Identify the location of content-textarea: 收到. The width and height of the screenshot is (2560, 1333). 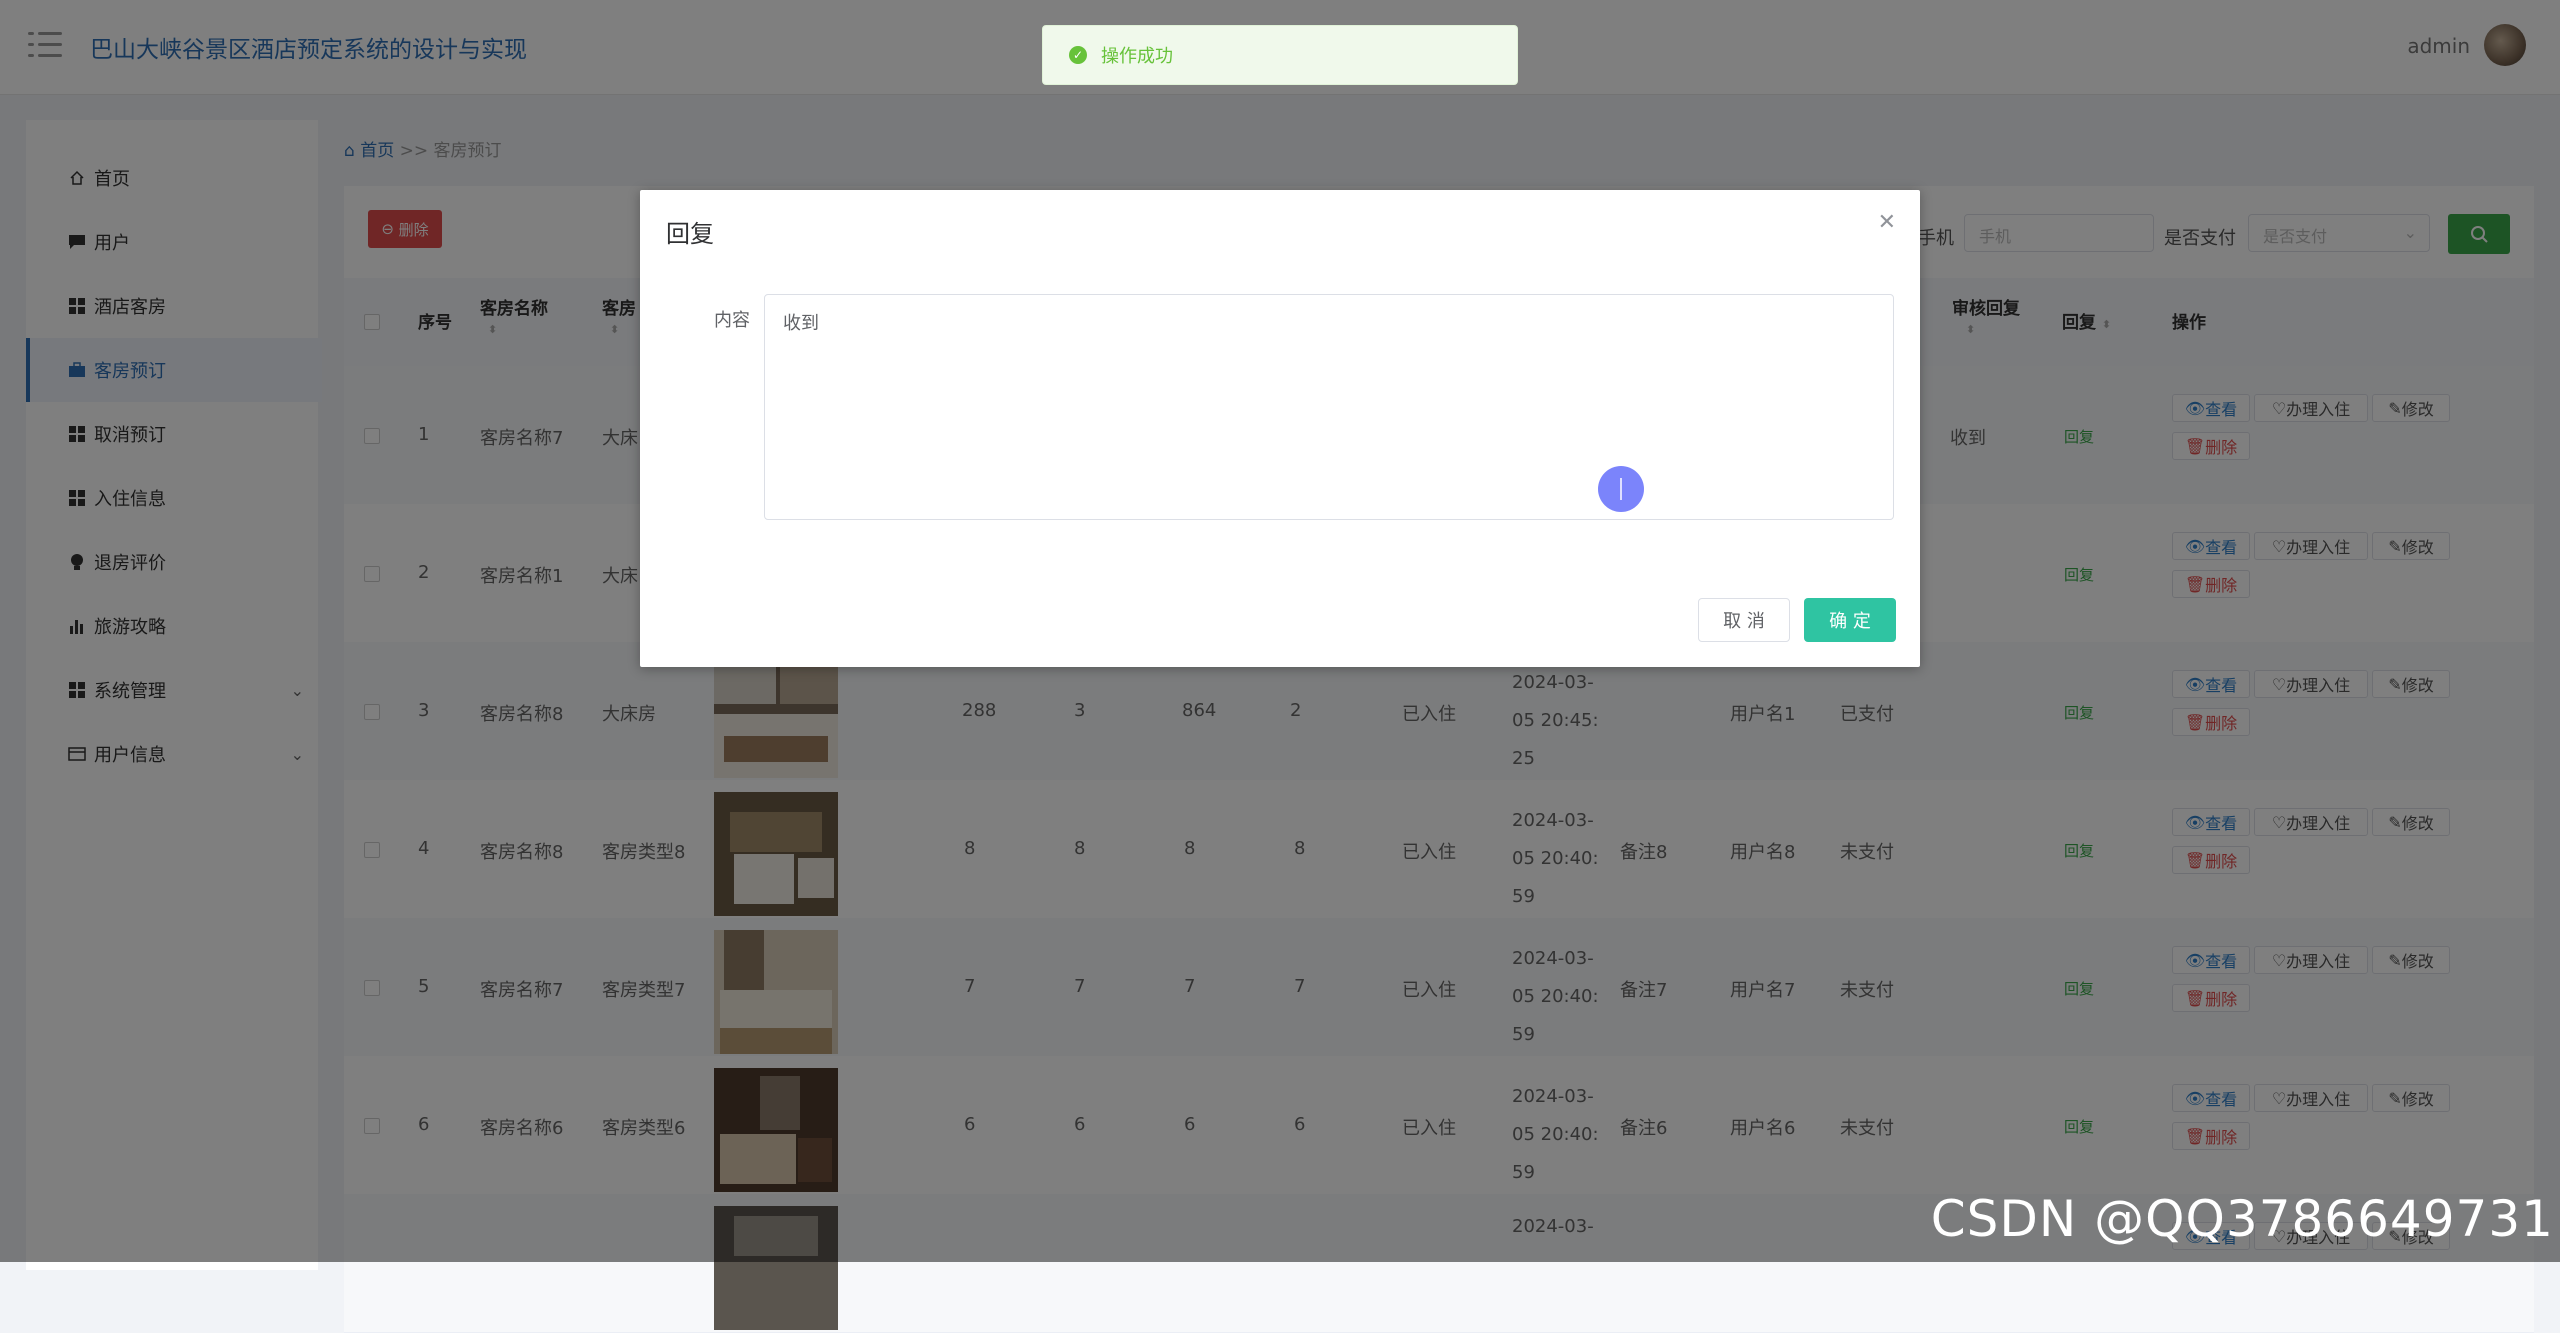
(1329, 407).